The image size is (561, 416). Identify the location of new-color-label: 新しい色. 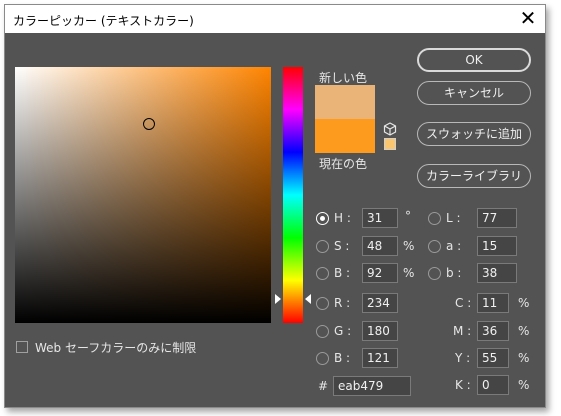
(343, 78).